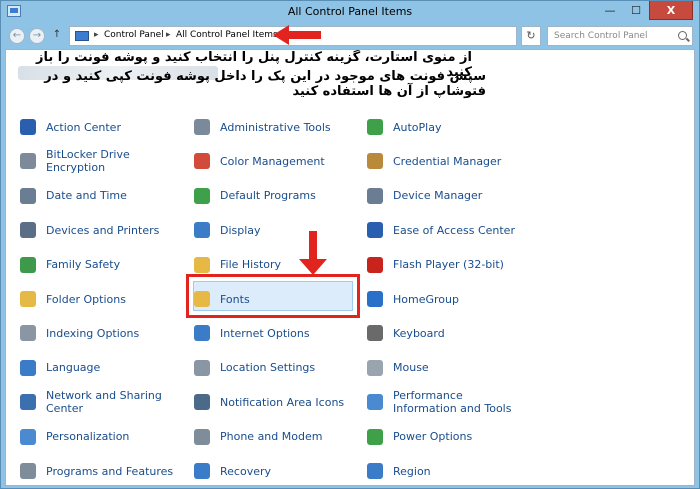 The image size is (700, 489). I want to click on flash-icon, so click(375, 265).